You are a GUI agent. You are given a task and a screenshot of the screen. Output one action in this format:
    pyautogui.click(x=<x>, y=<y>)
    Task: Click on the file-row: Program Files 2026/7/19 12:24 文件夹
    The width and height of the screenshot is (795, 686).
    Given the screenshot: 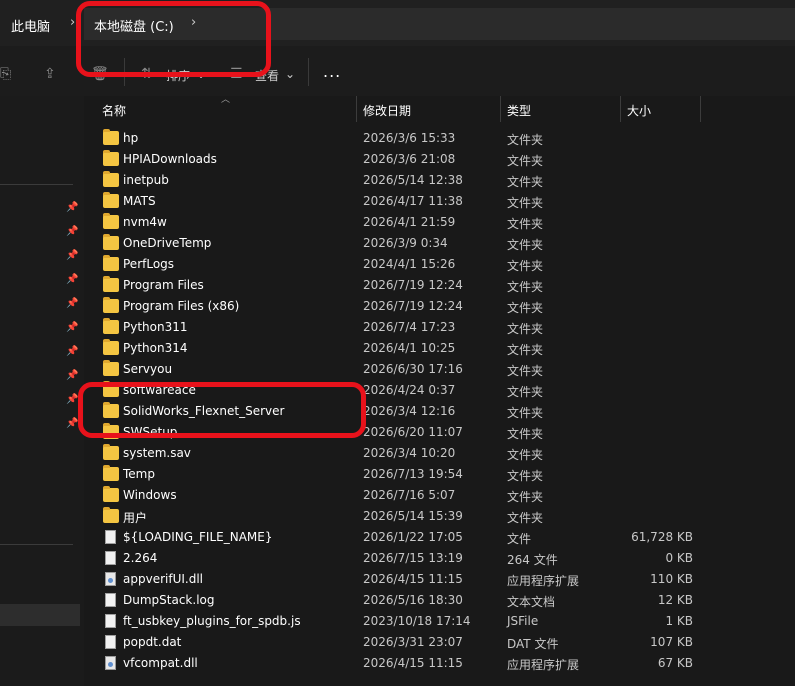 What is the action you would take?
    pyautogui.click(x=439, y=285)
    